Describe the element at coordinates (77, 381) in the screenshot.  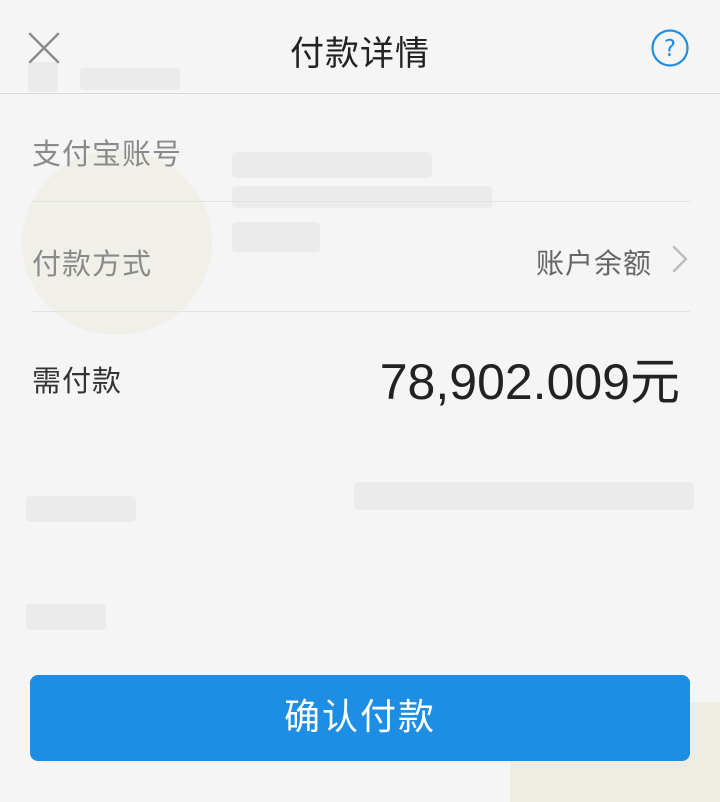
I see `amount-due-label: 需付款` at that location.